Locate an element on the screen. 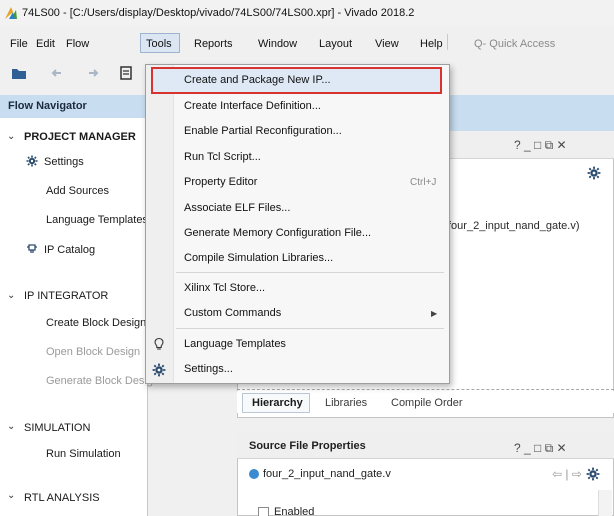 This screenshot has width=614, height=516. settings-gear-icon is located at coordinates (32, 161).